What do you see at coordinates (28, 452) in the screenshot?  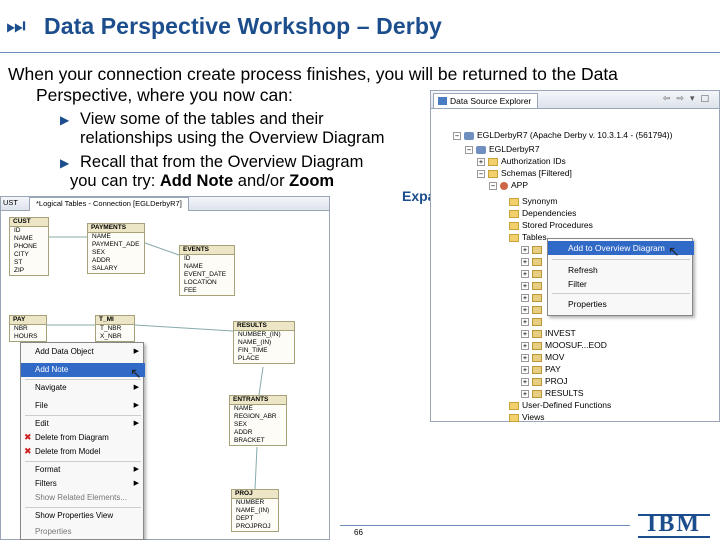 I see `delete-icon: ✖` at bounding box center [28, 452].